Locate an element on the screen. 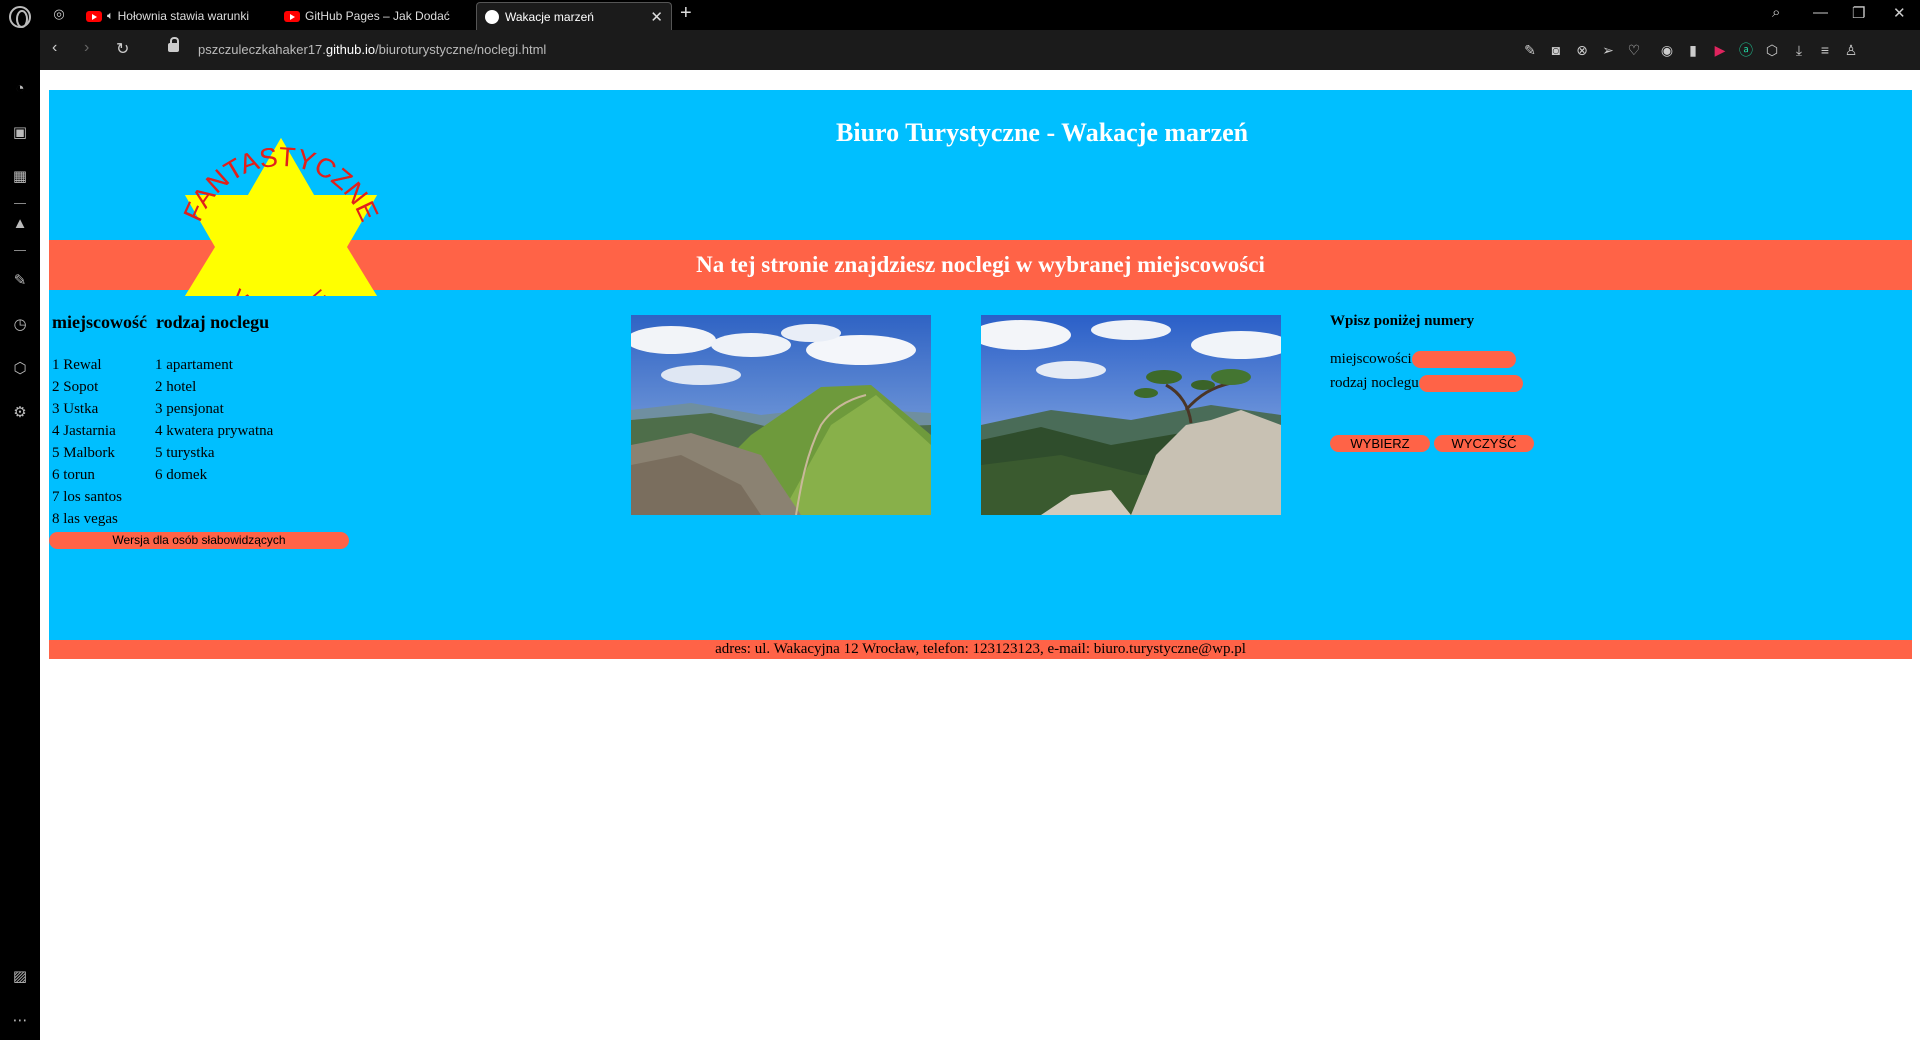 The height and width of the screenshot is (1040, 1920). browser-logo-icon is located at coordinates (20, 17).